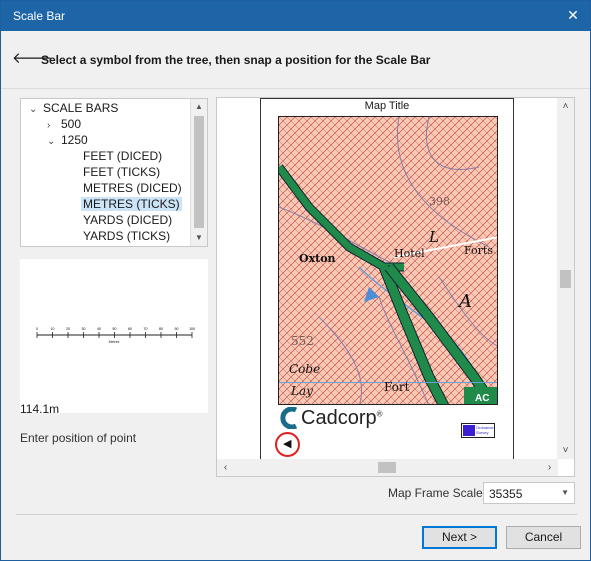  I want to click on ordnance-survey-logo: Ordnance Survey, so click(478, 430).